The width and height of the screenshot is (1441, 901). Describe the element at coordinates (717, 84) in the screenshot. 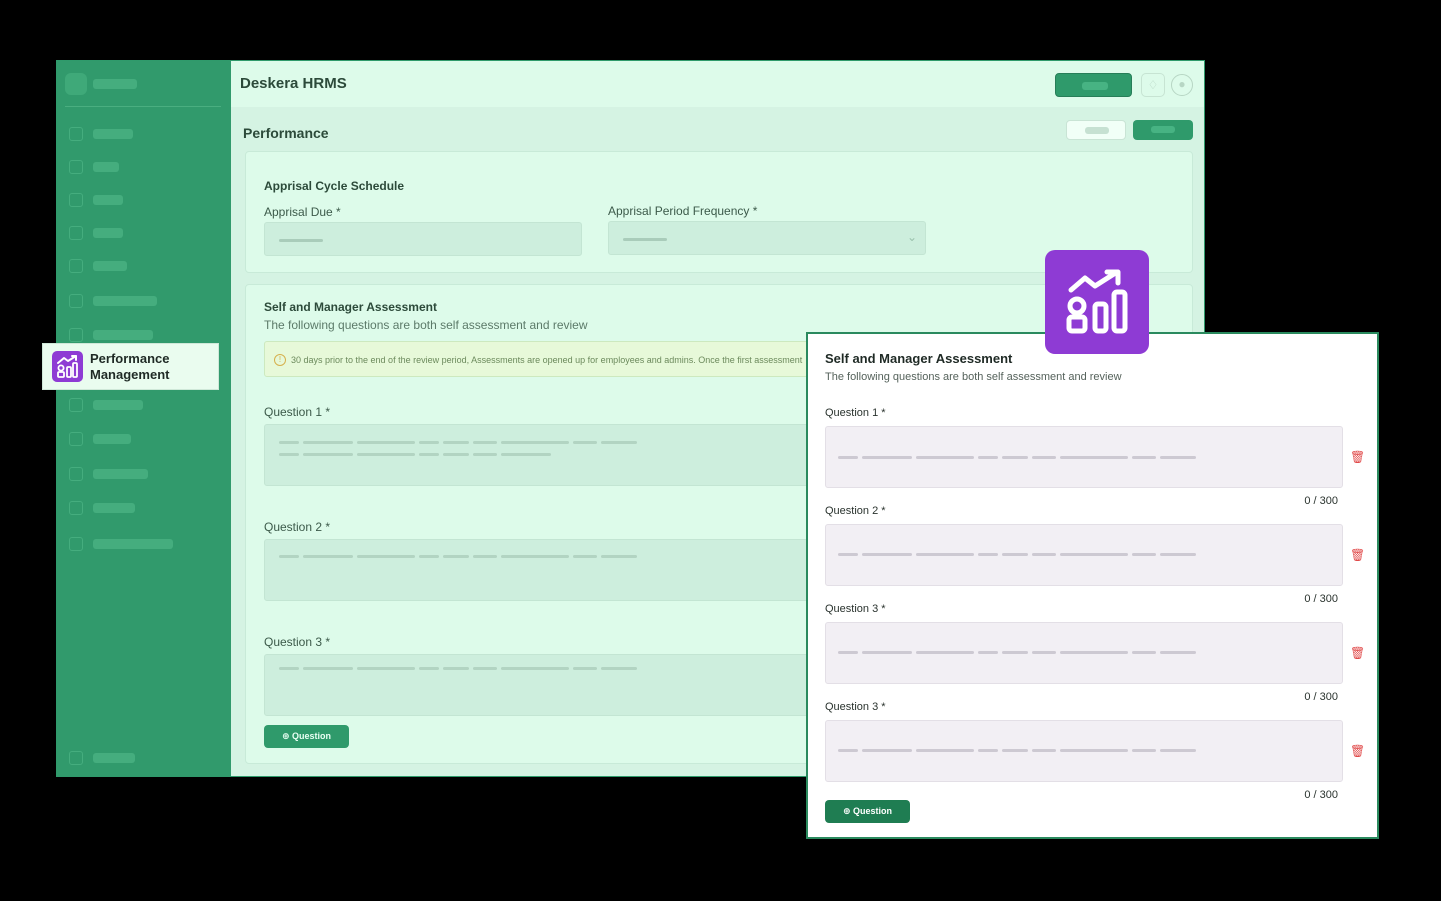

I see `top-bar: Deskera HRMS ♢ ●` at that location.